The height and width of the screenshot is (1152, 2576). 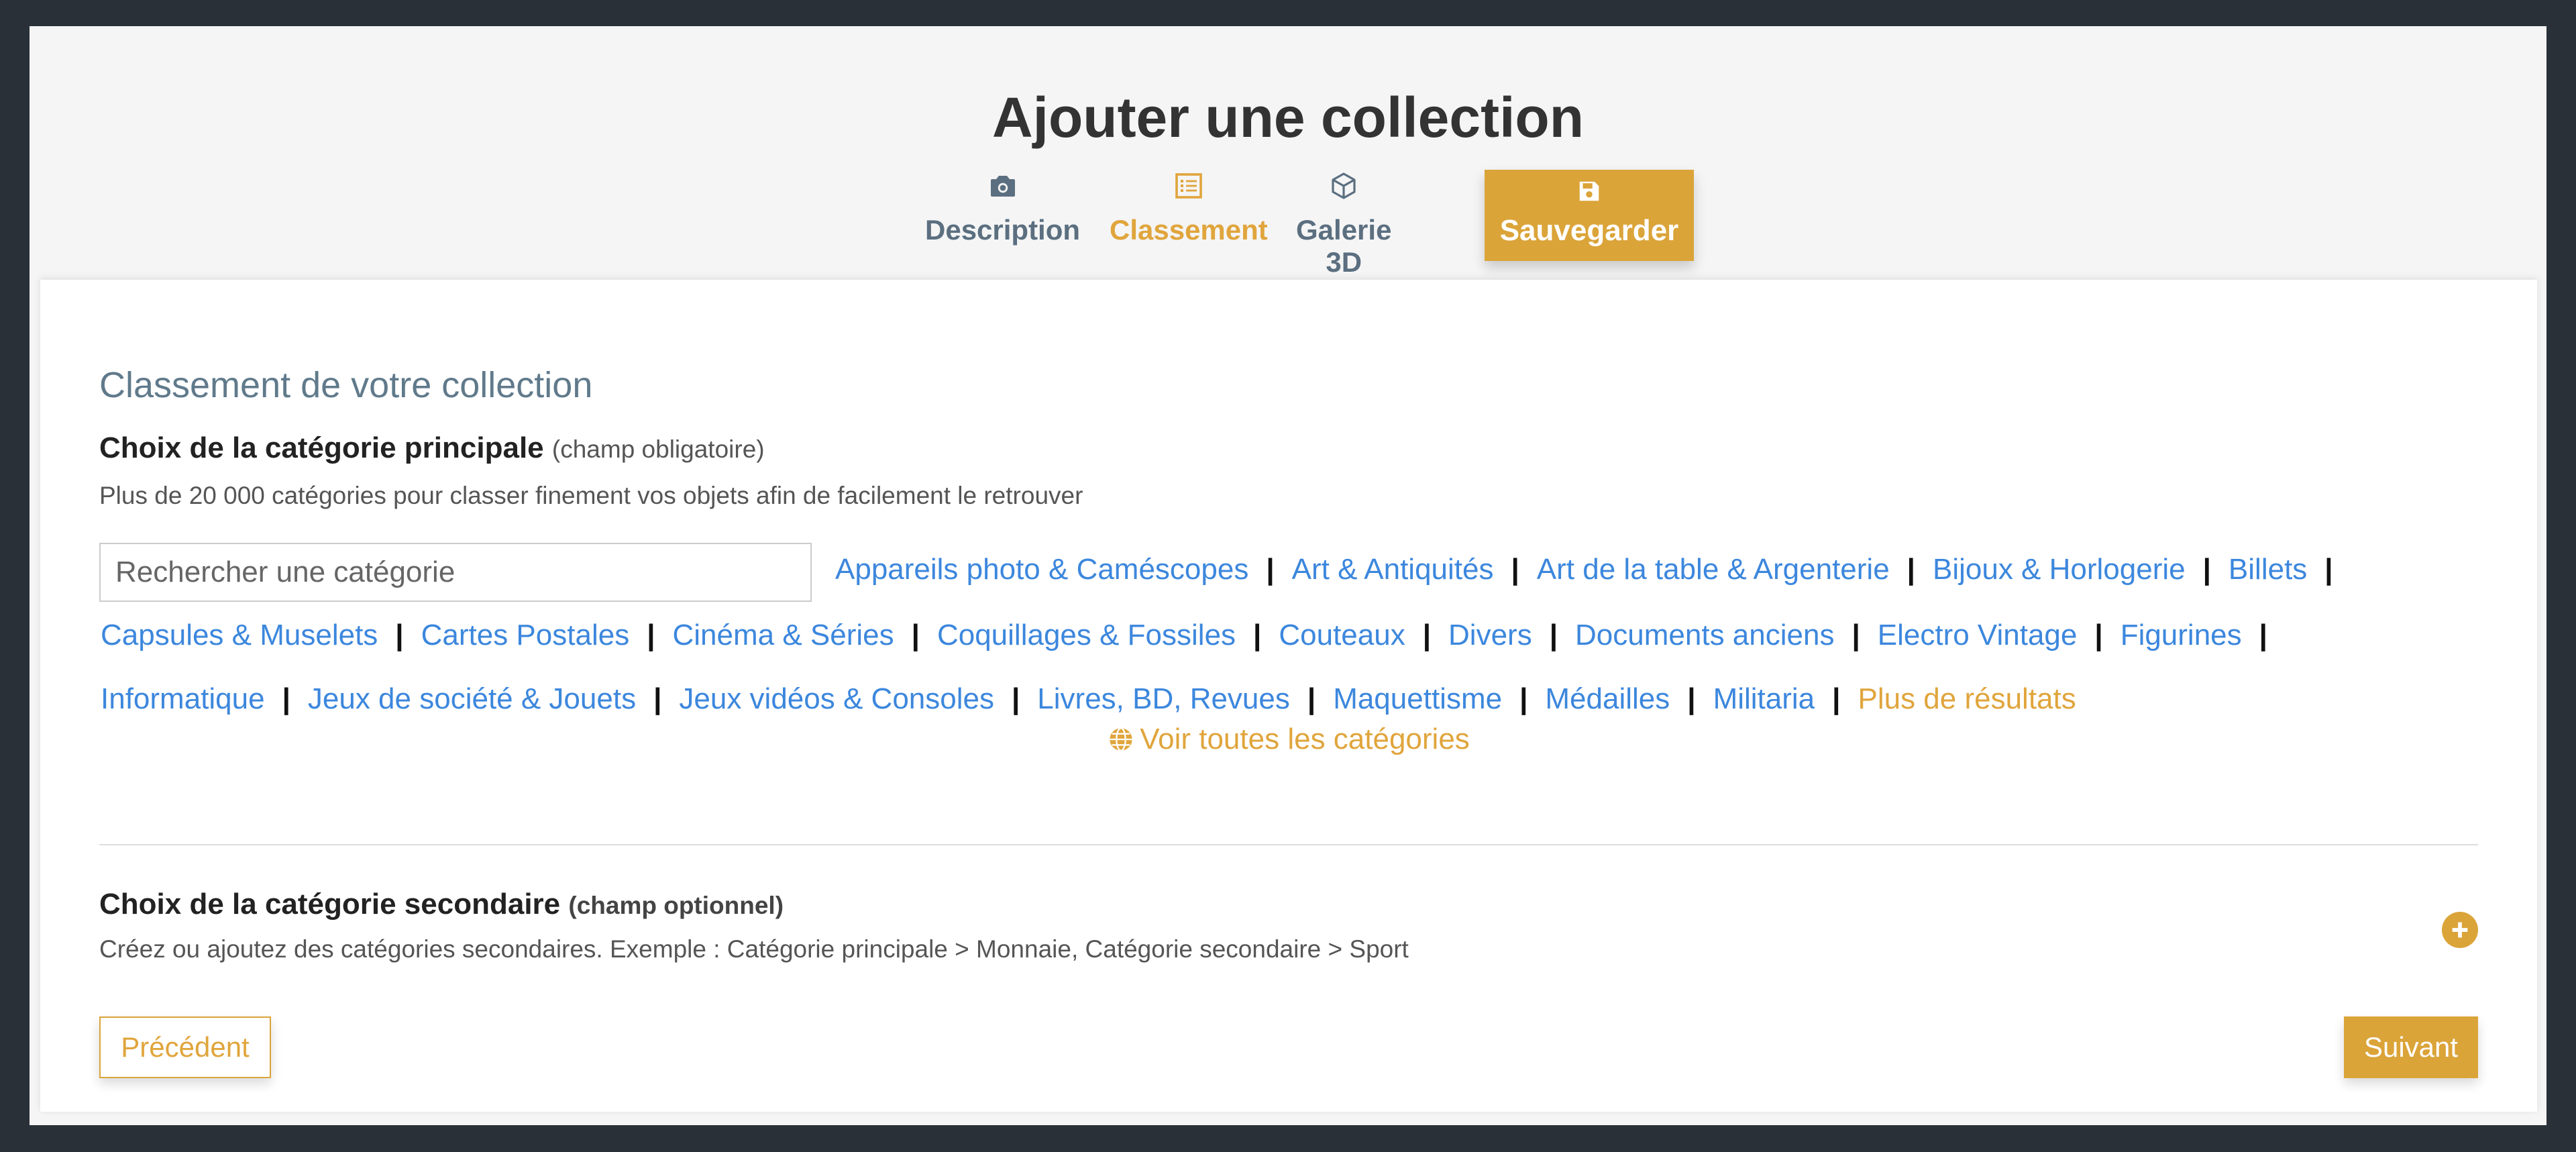 What do you see at coordinates (330, 904) in the screenshot?
I see `secondary-category-label-text: Choix de la catégorie secondaire` at bounding box center [330, 904].